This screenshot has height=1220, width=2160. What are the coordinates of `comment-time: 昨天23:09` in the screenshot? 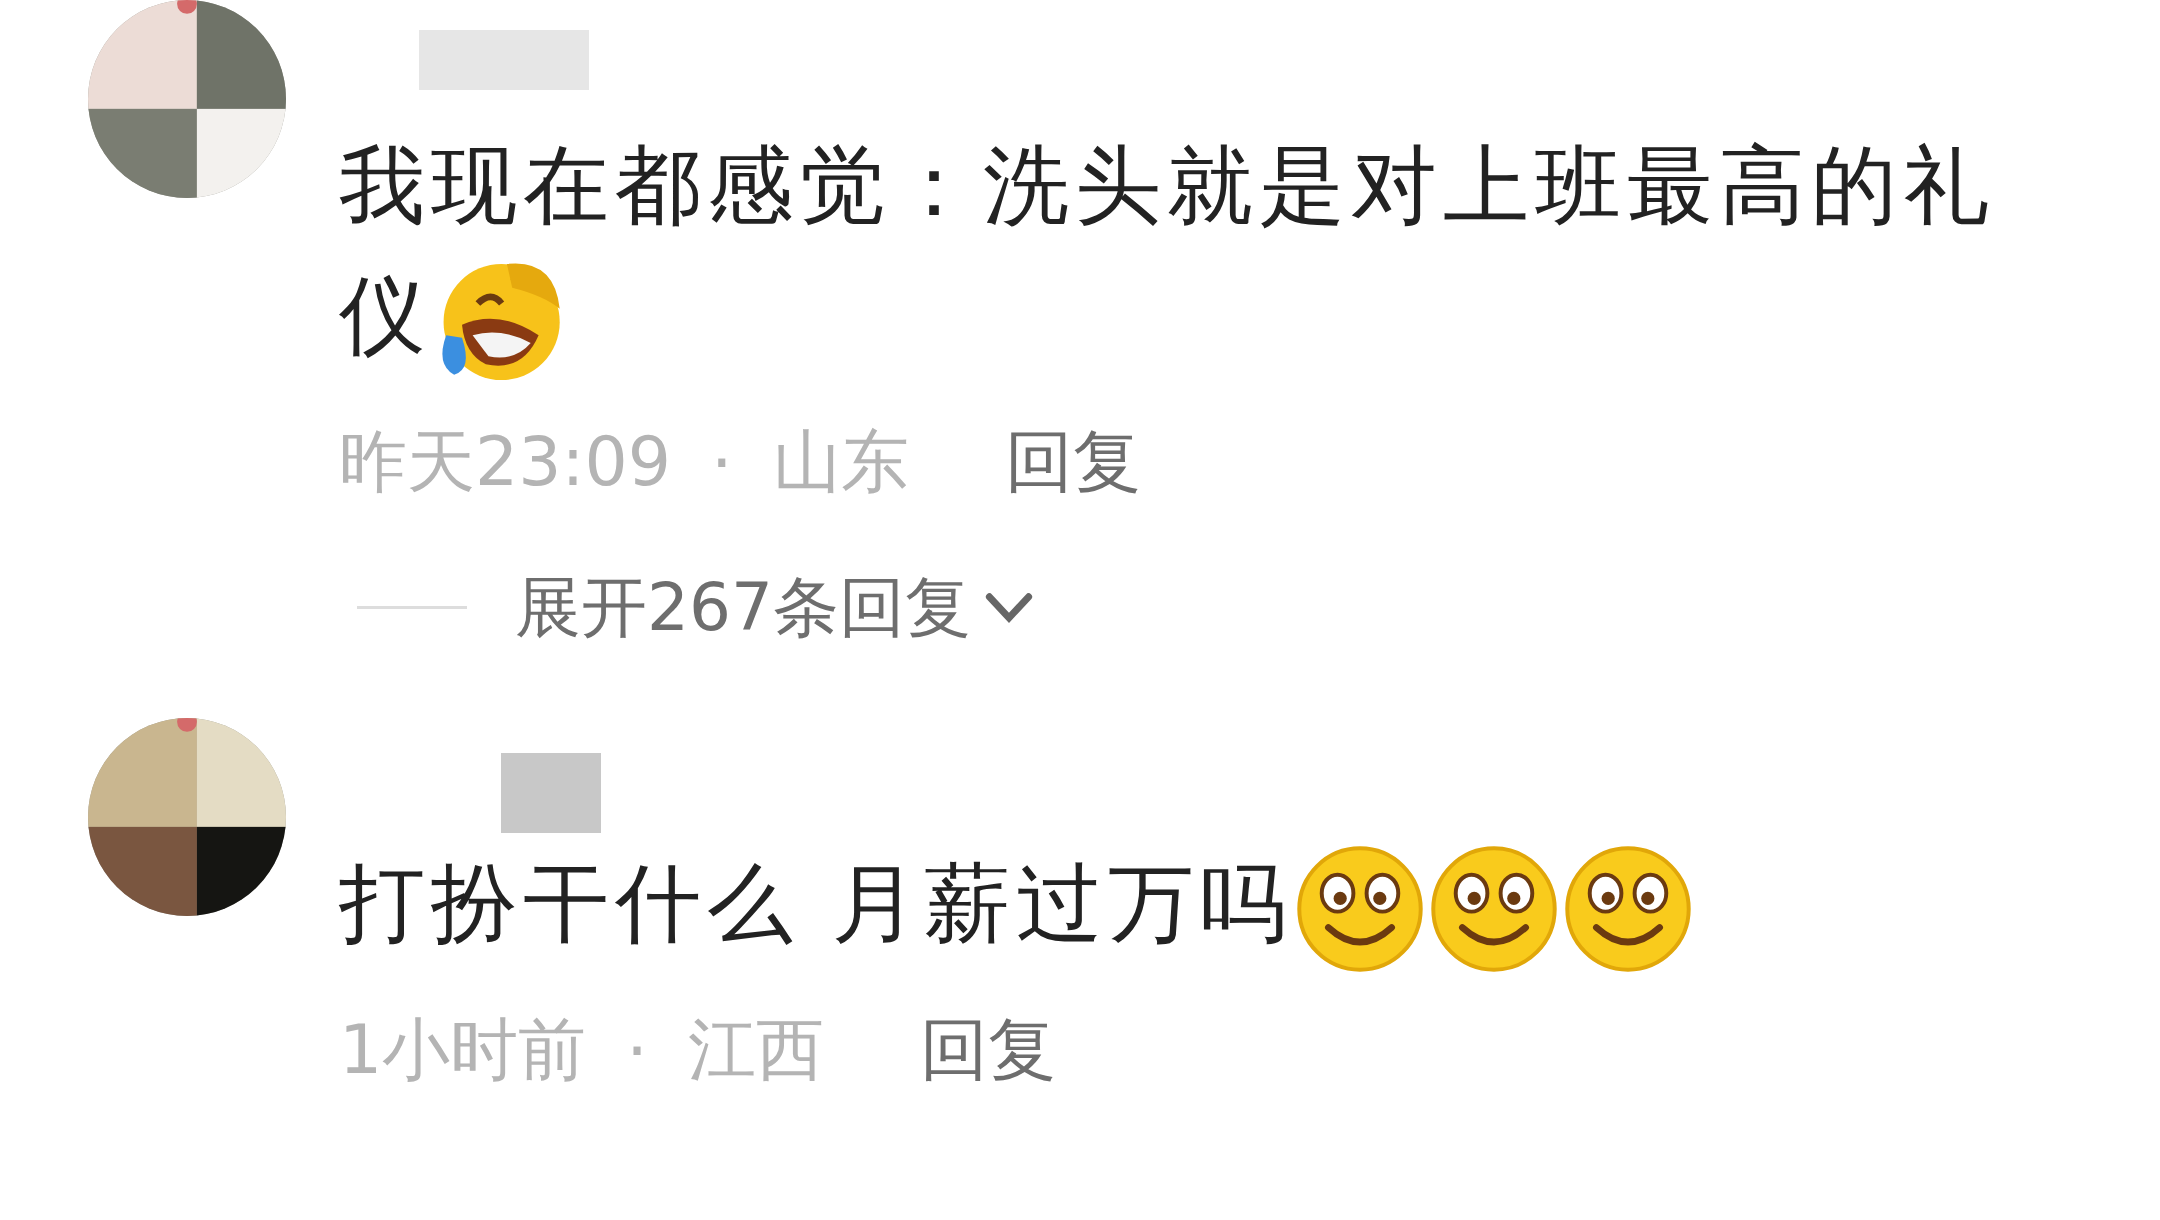 It's located at (505, 462).